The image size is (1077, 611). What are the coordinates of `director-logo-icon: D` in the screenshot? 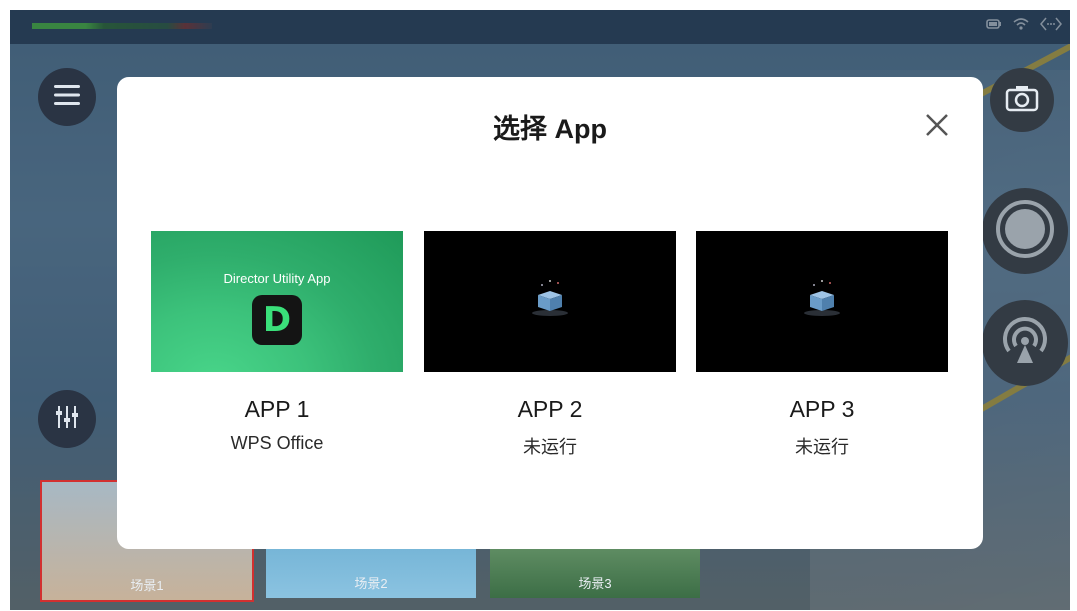 It's located at (277, 320).